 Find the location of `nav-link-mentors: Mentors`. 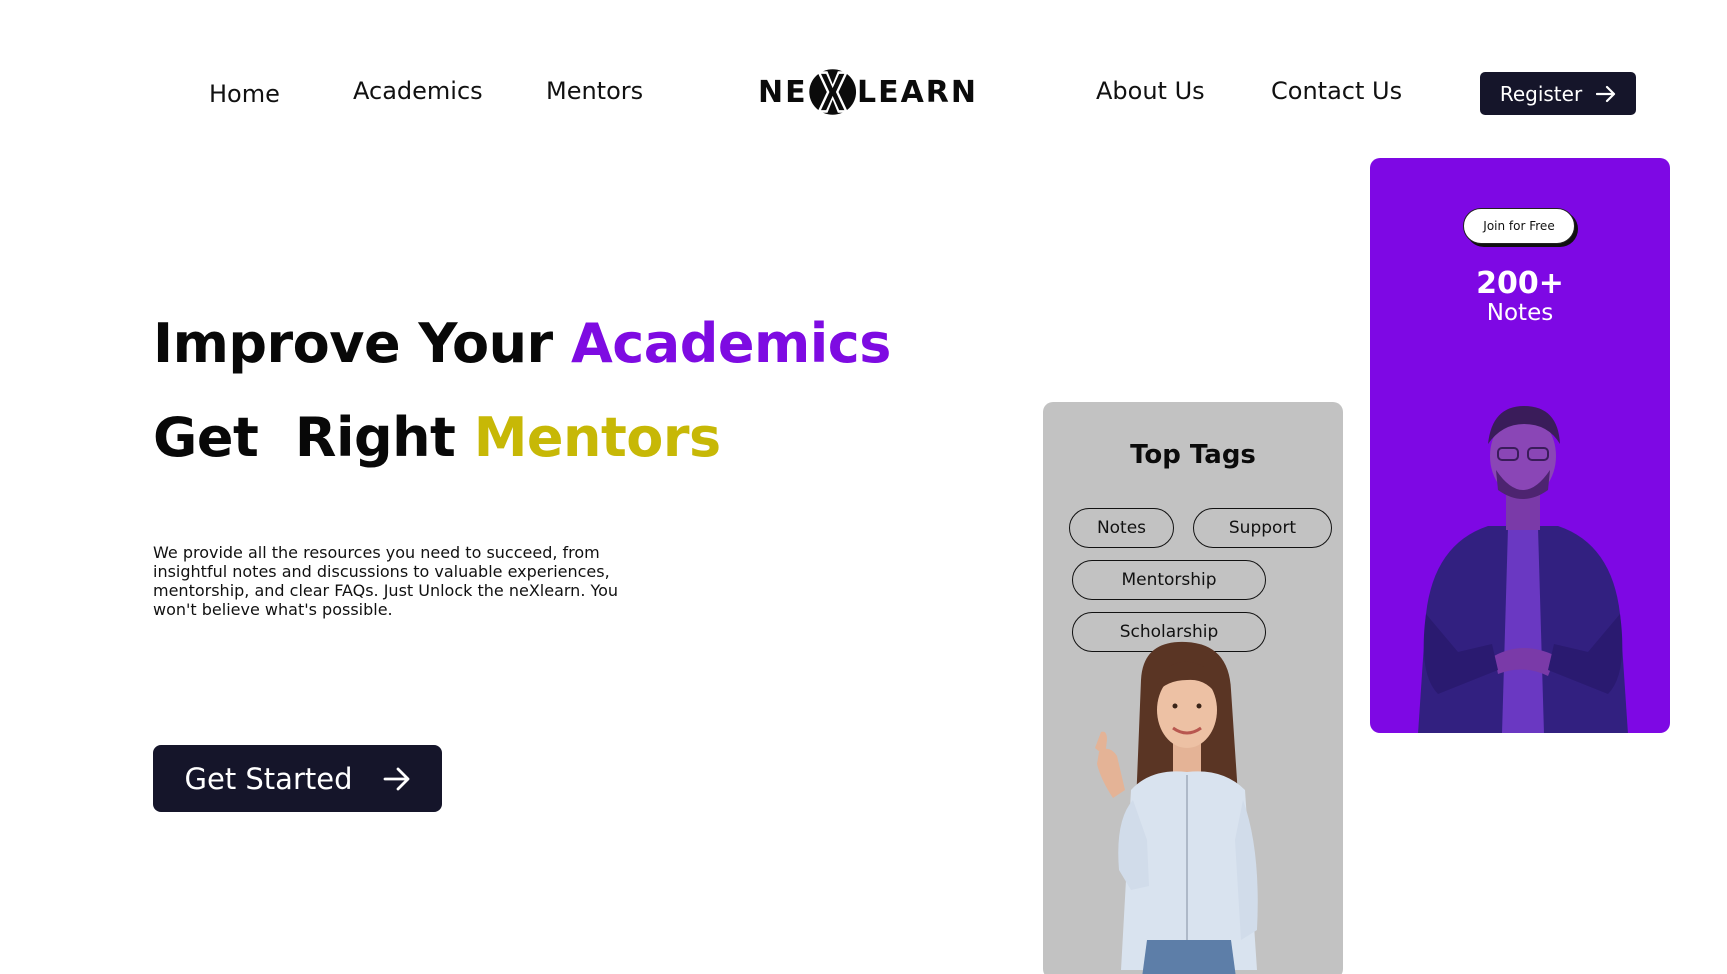

nav-link-mentors: Mentors is located at coordinates (594, 91).